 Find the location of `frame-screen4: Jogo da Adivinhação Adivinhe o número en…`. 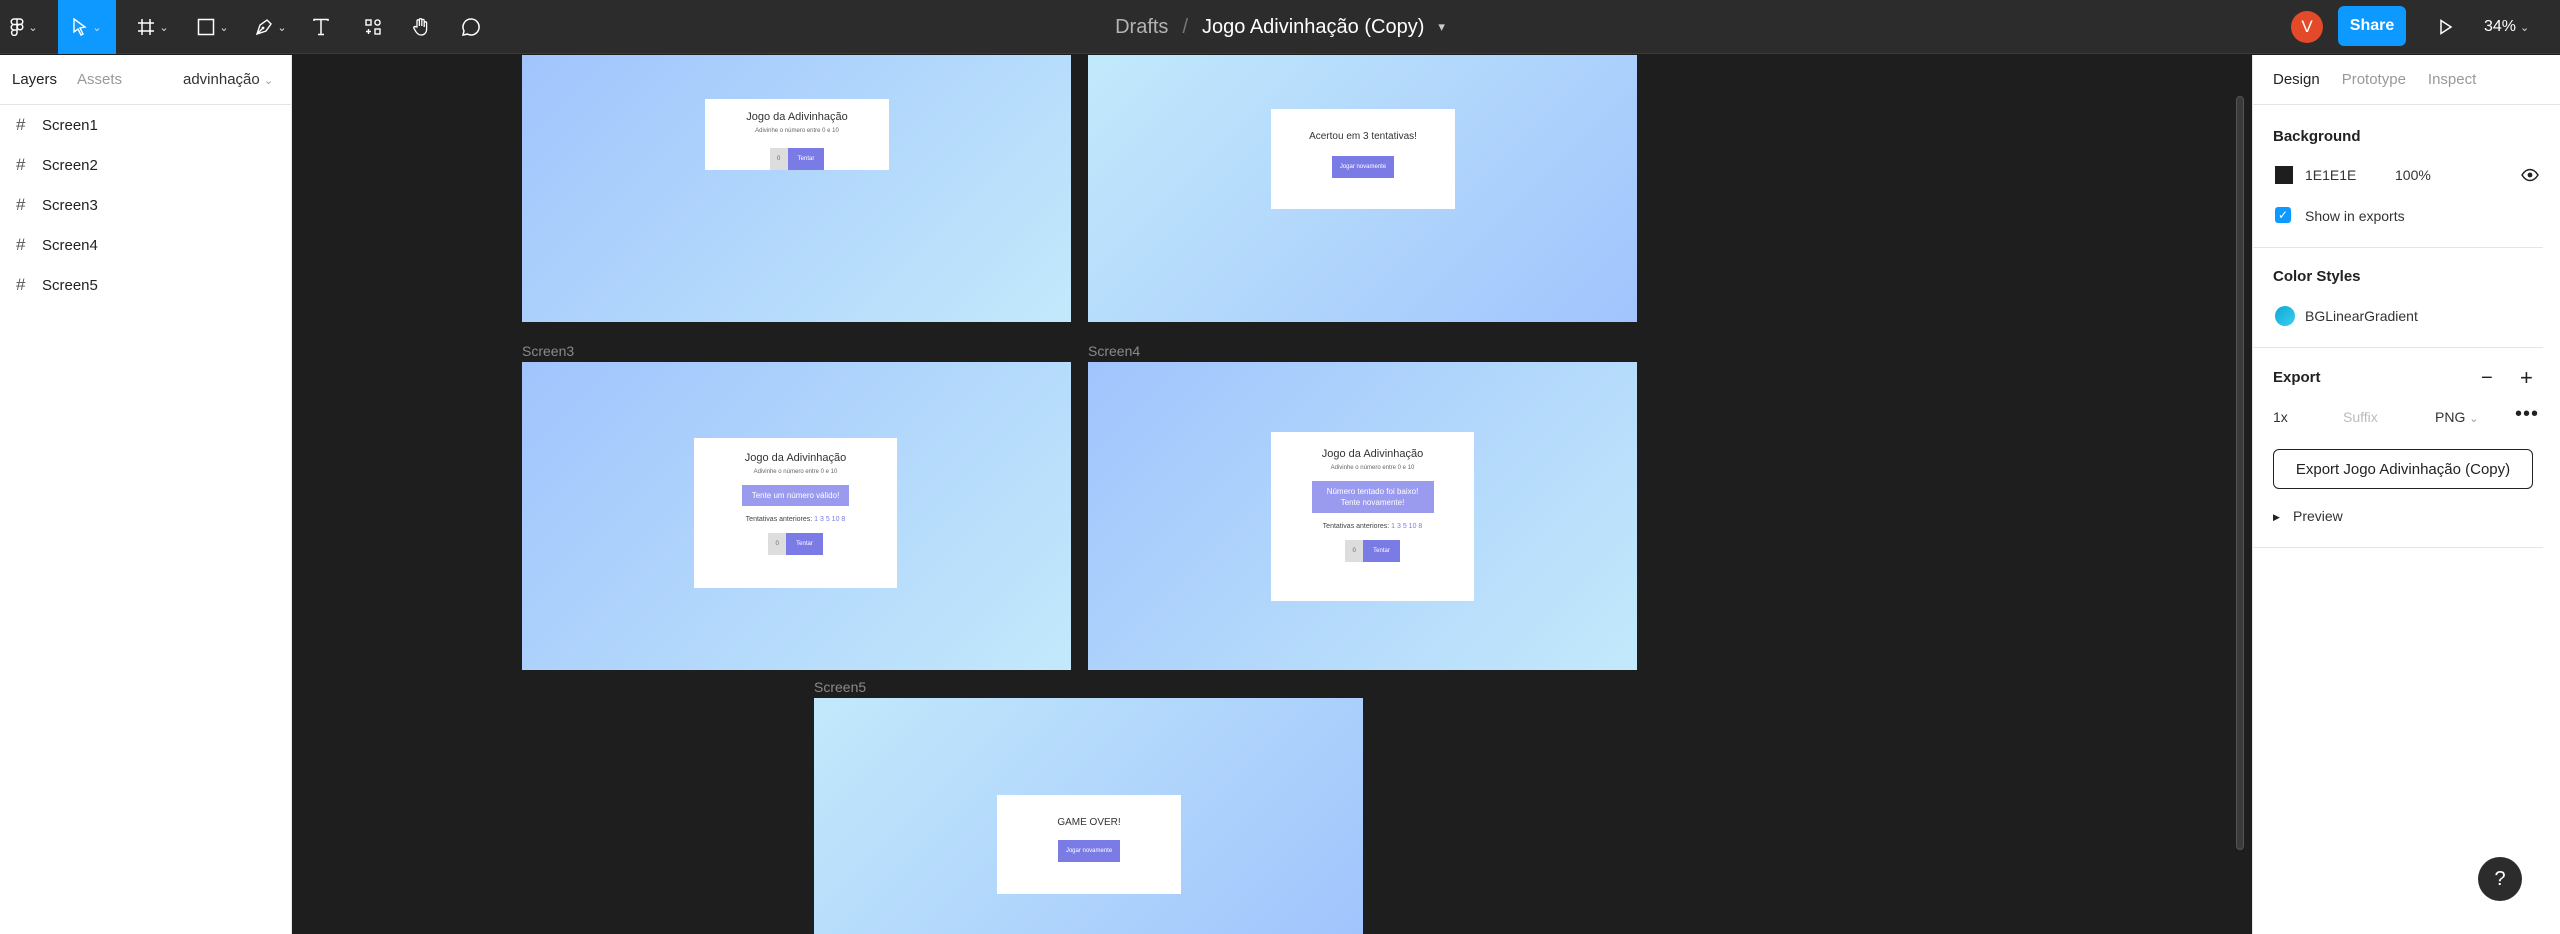

frame-screen4: Jogo da Adivinhação Adivinhe o número en… is located at coordinates (1362, 516).